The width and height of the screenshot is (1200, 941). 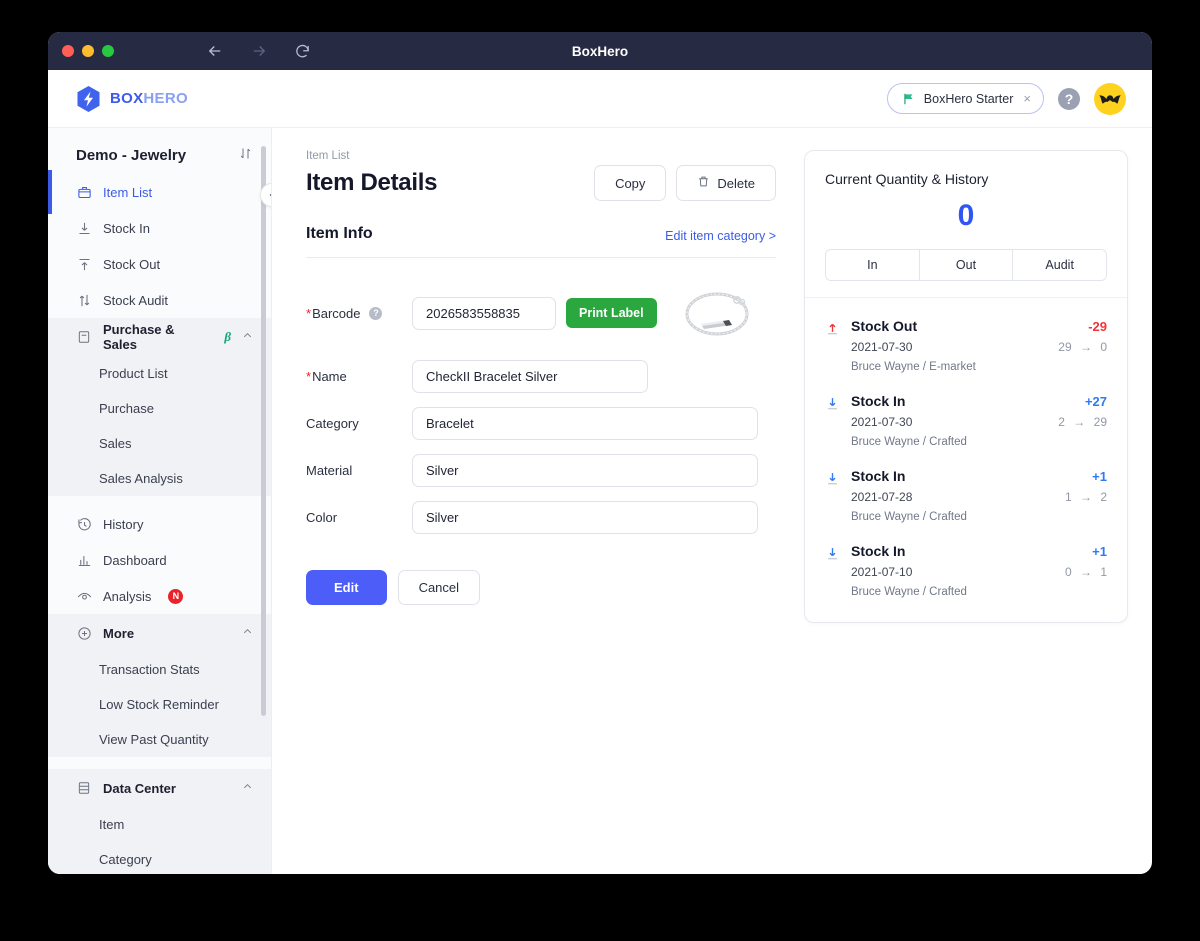 I want to click on barcode-label: * Barcode ?, so click(x=359, y=313).